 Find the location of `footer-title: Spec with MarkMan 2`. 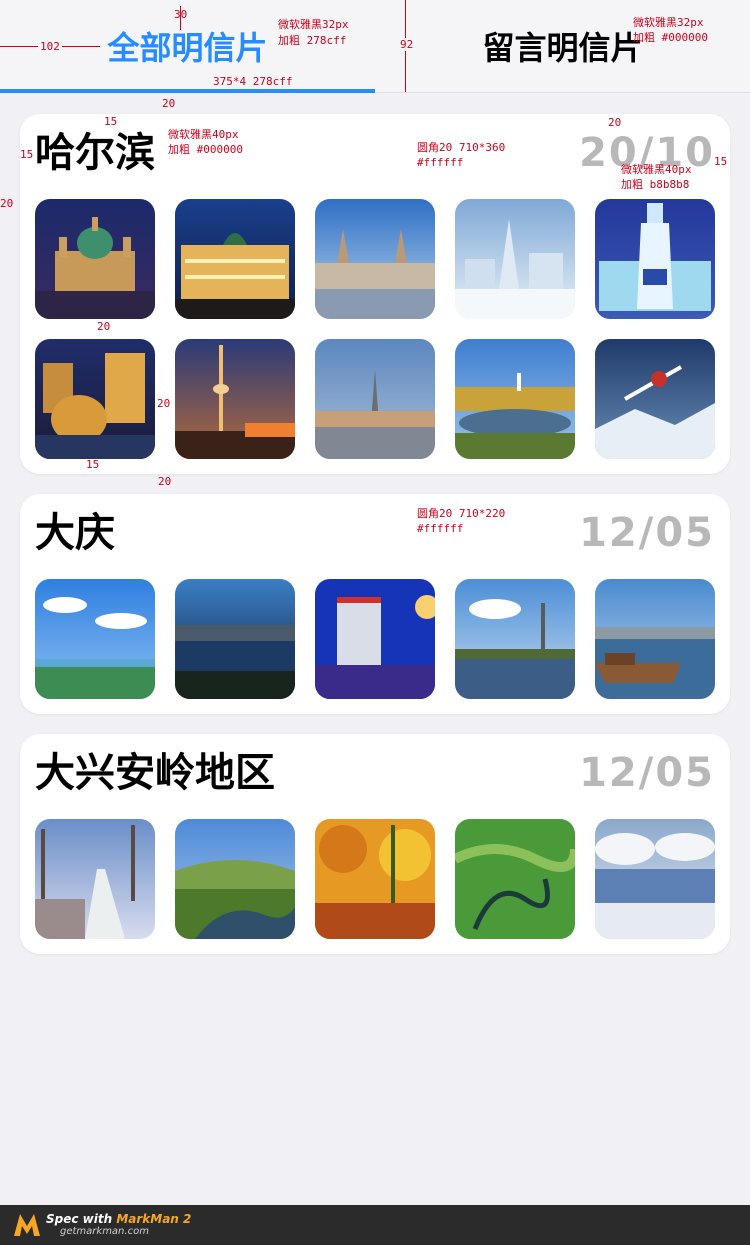

footer-title: Spec with MarkMan 2 is located at coordinates (119, 1219).